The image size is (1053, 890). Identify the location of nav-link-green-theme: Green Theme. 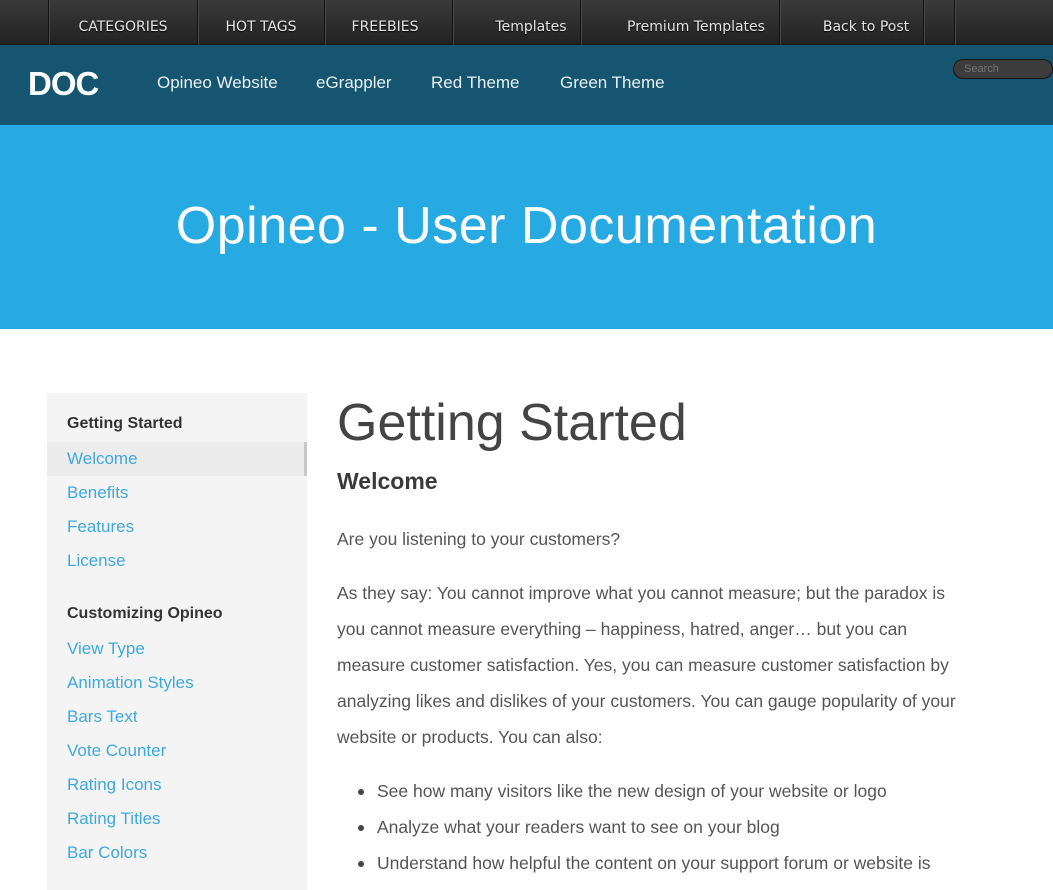
(612, 83).